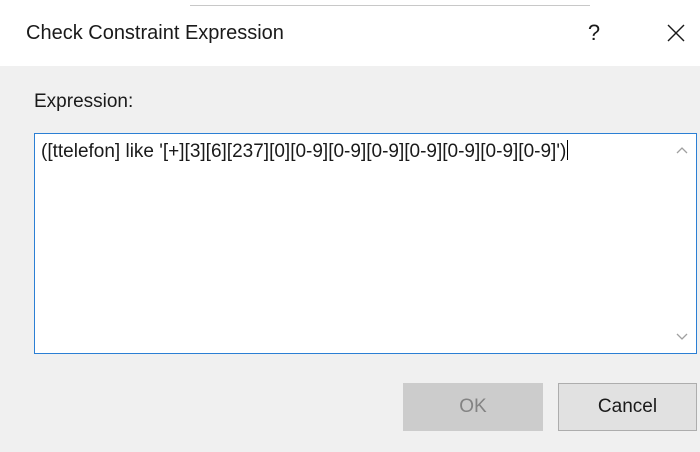 This screenshot has height=452, width=700. Describe the element at coordinates (568, 150) in the screenshot. I see `text-caret` at that location.